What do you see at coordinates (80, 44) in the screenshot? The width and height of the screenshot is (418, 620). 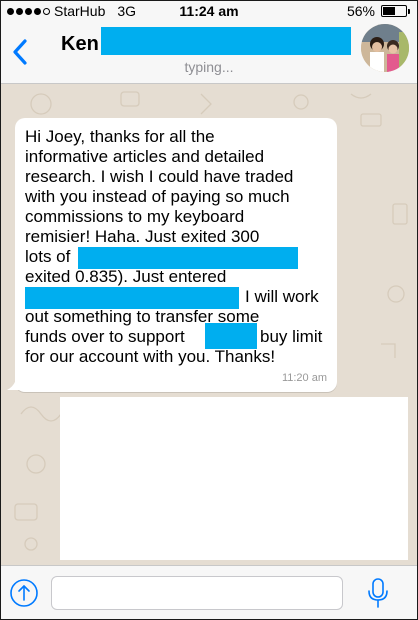 I see `contact-name: Ken` at bounding box center [80, 44].